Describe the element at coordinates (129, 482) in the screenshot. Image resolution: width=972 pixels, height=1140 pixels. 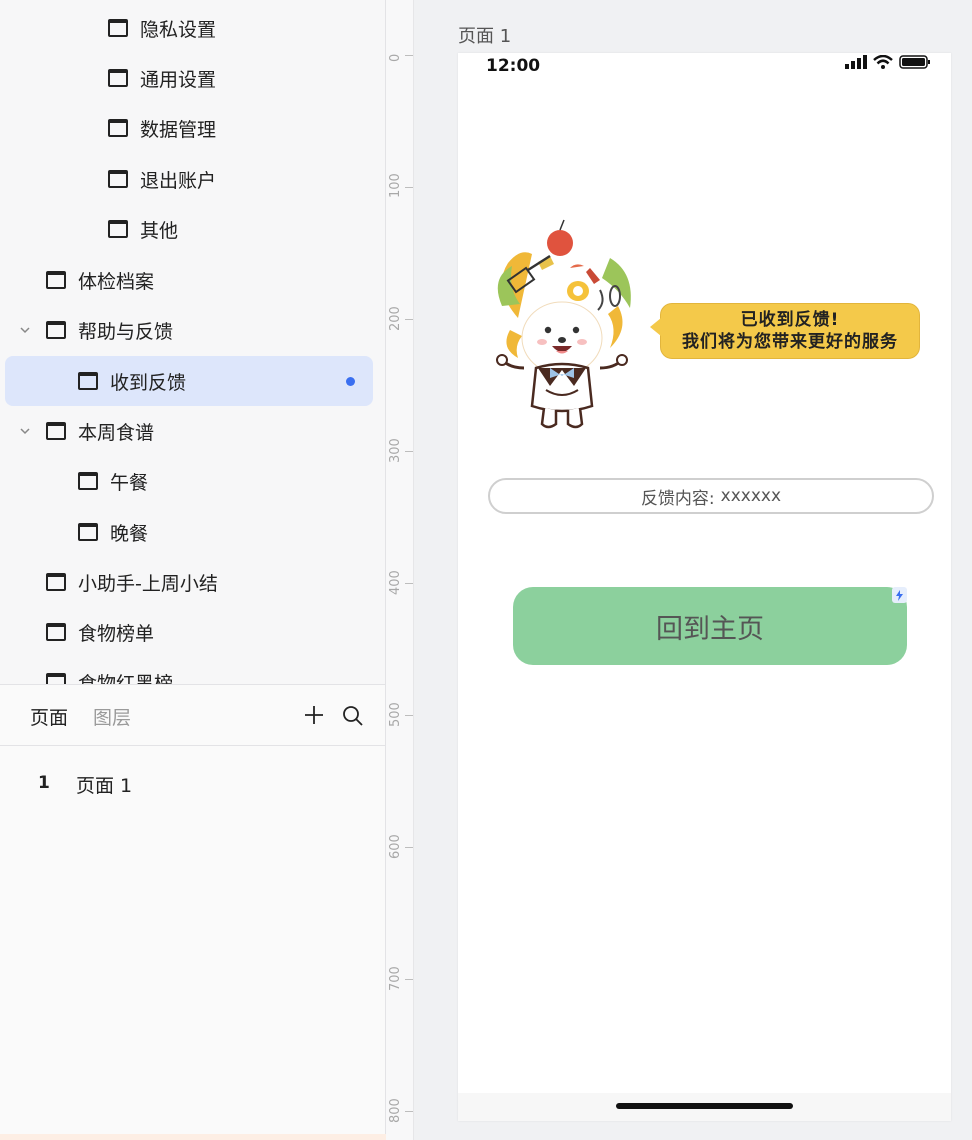
I see `tree-item-label: 午餐` at that location.